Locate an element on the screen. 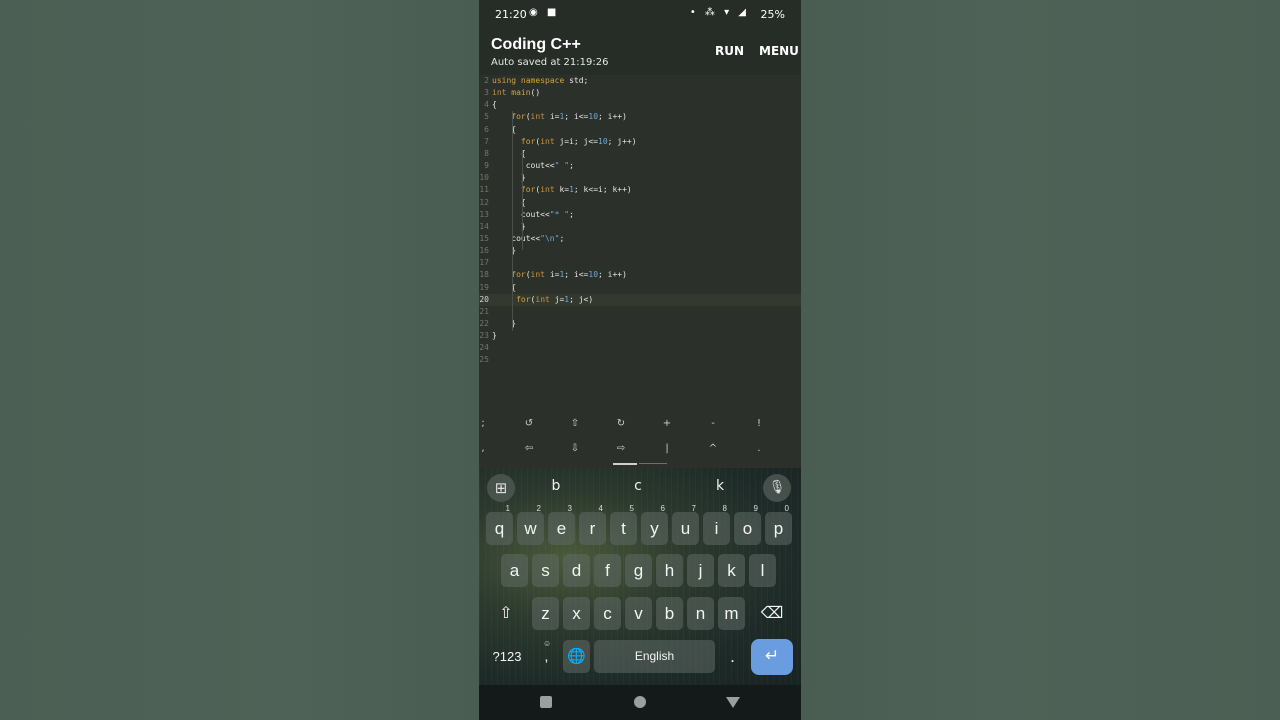 This screenshot has width=1280, height=720. key-j: j is located at coordinates (700, 570).